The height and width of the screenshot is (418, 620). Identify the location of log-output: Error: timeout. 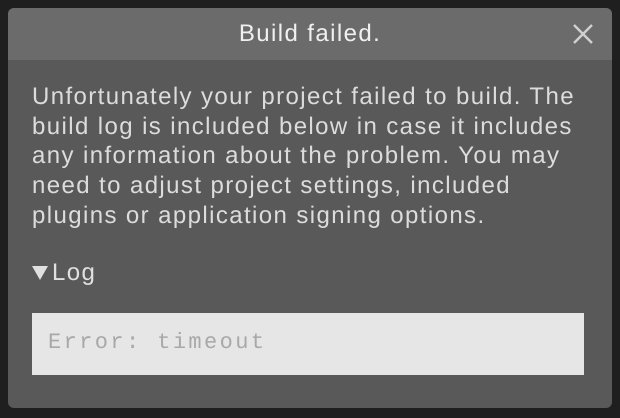
(308, 343).